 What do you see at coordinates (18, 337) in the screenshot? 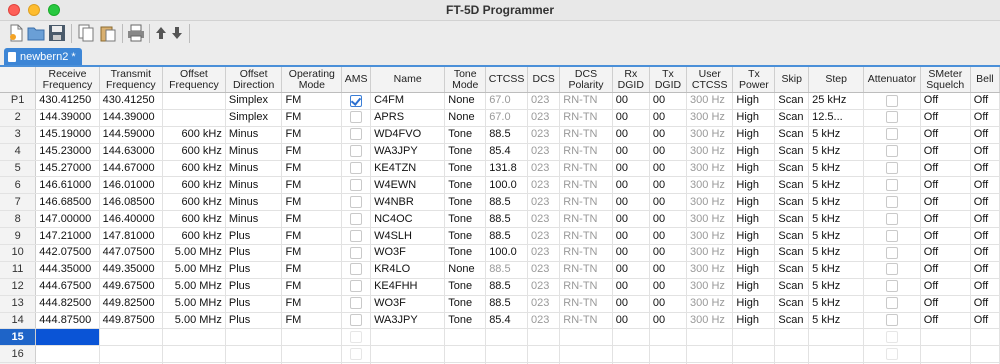
I see `row-number: 15` at bounding box center [18, 337].